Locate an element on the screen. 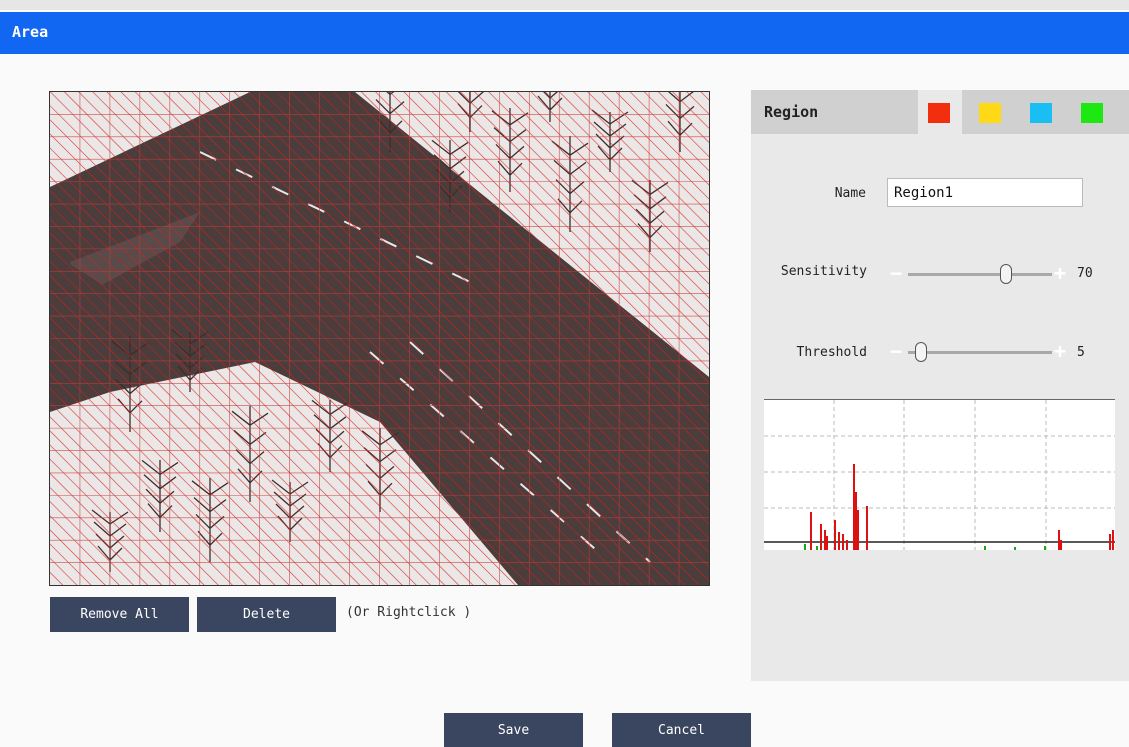 This screenshot has height=747, width=1129. sensitivity-thumb is located at coordinates (1006, 274).